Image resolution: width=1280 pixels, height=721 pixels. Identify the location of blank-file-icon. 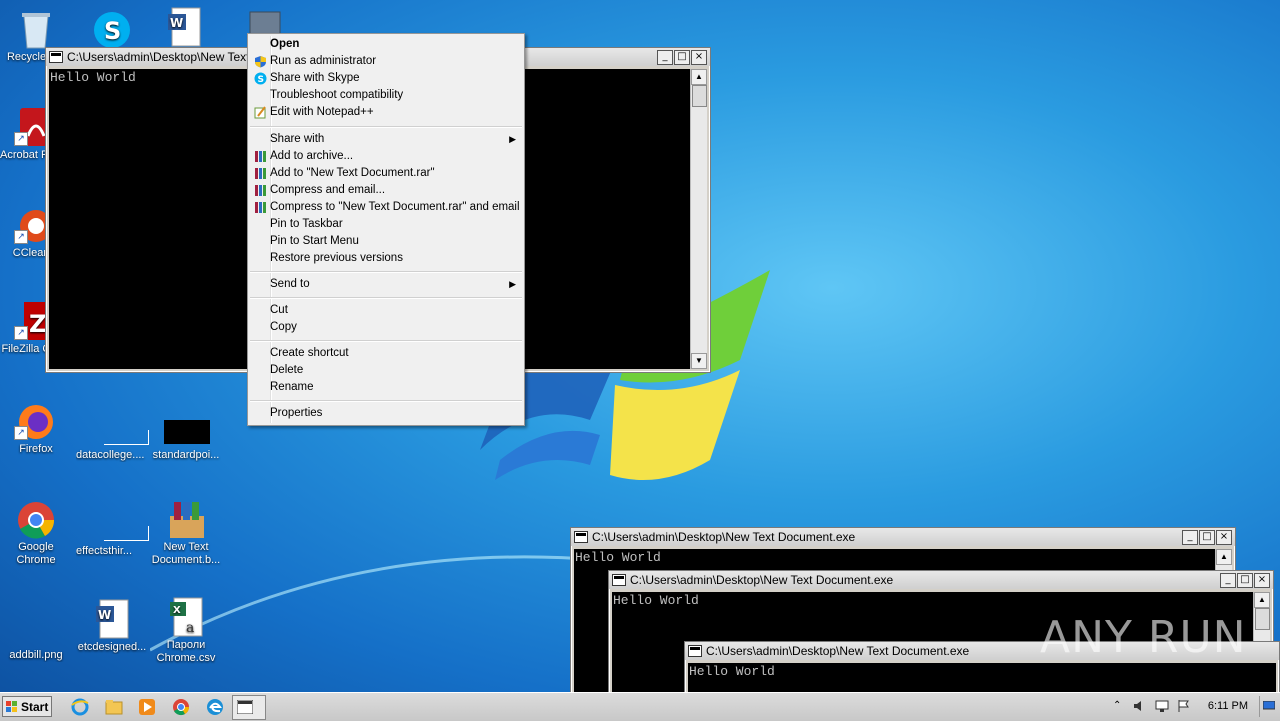
(119, 429).